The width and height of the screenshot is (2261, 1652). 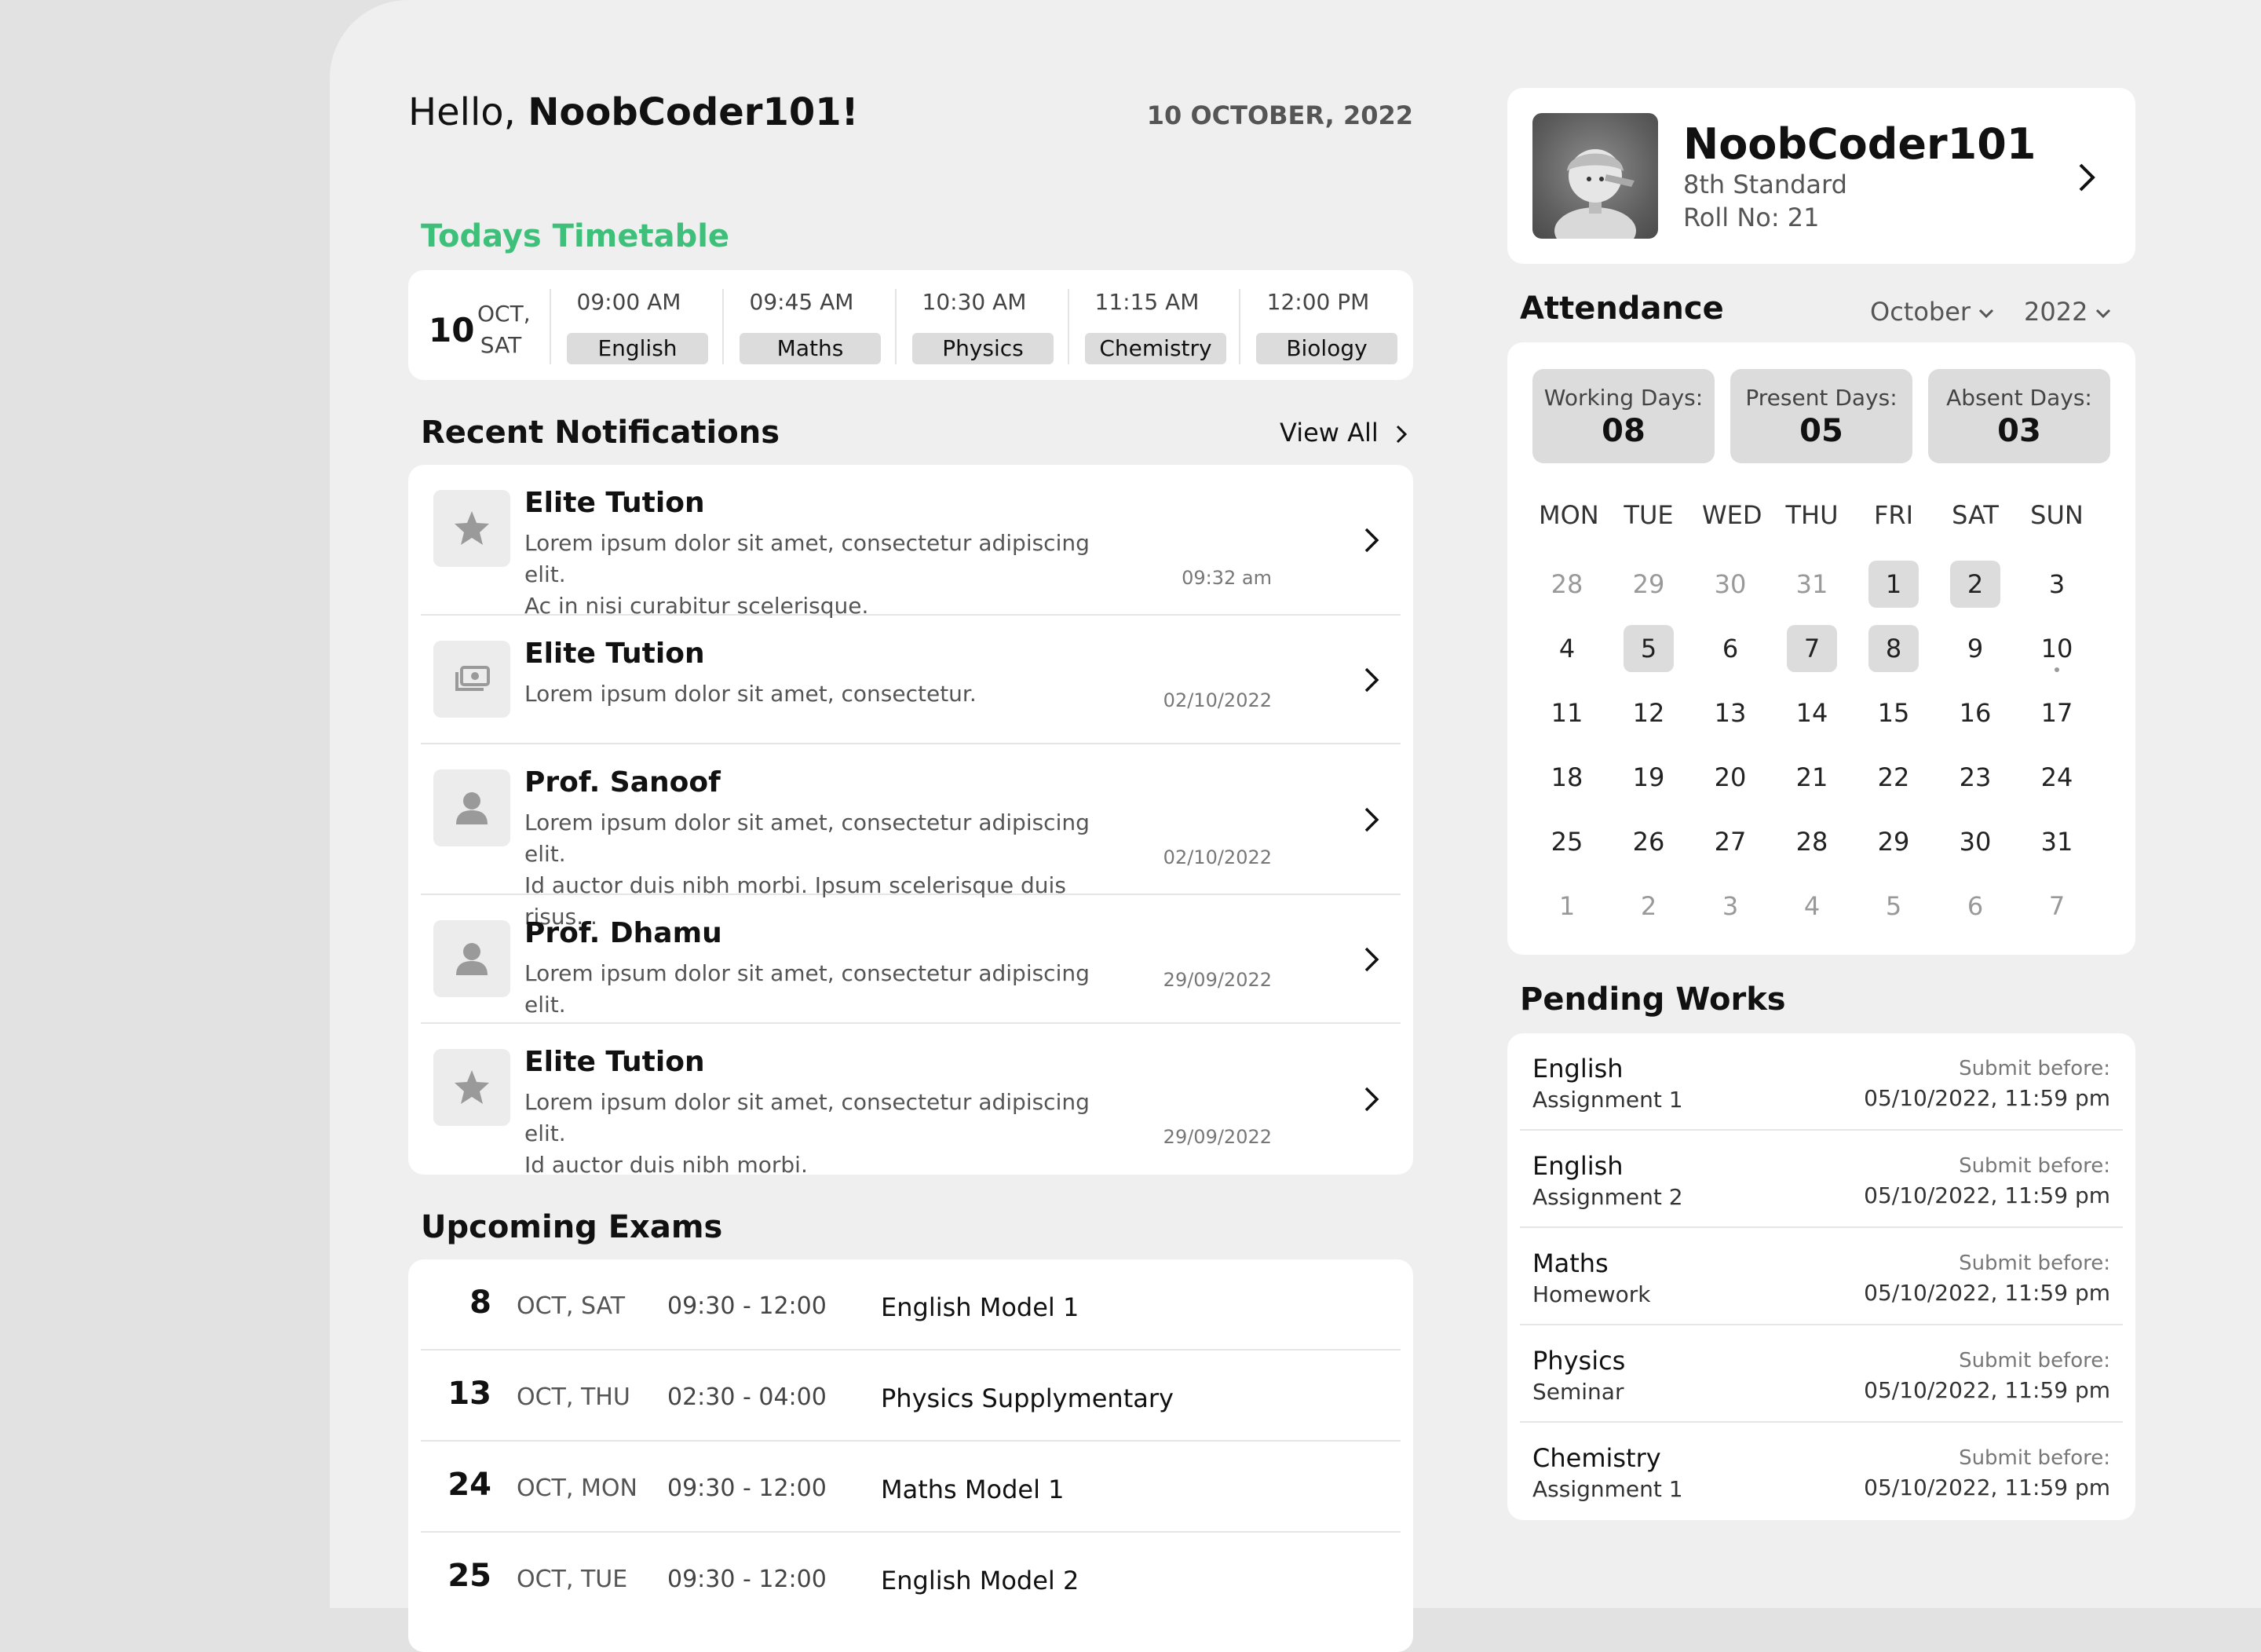 What do you see at coordinates (1649, 648) in the screenshot?
I see `calendar-day-present: 5` at bounding box center [1649, 648].